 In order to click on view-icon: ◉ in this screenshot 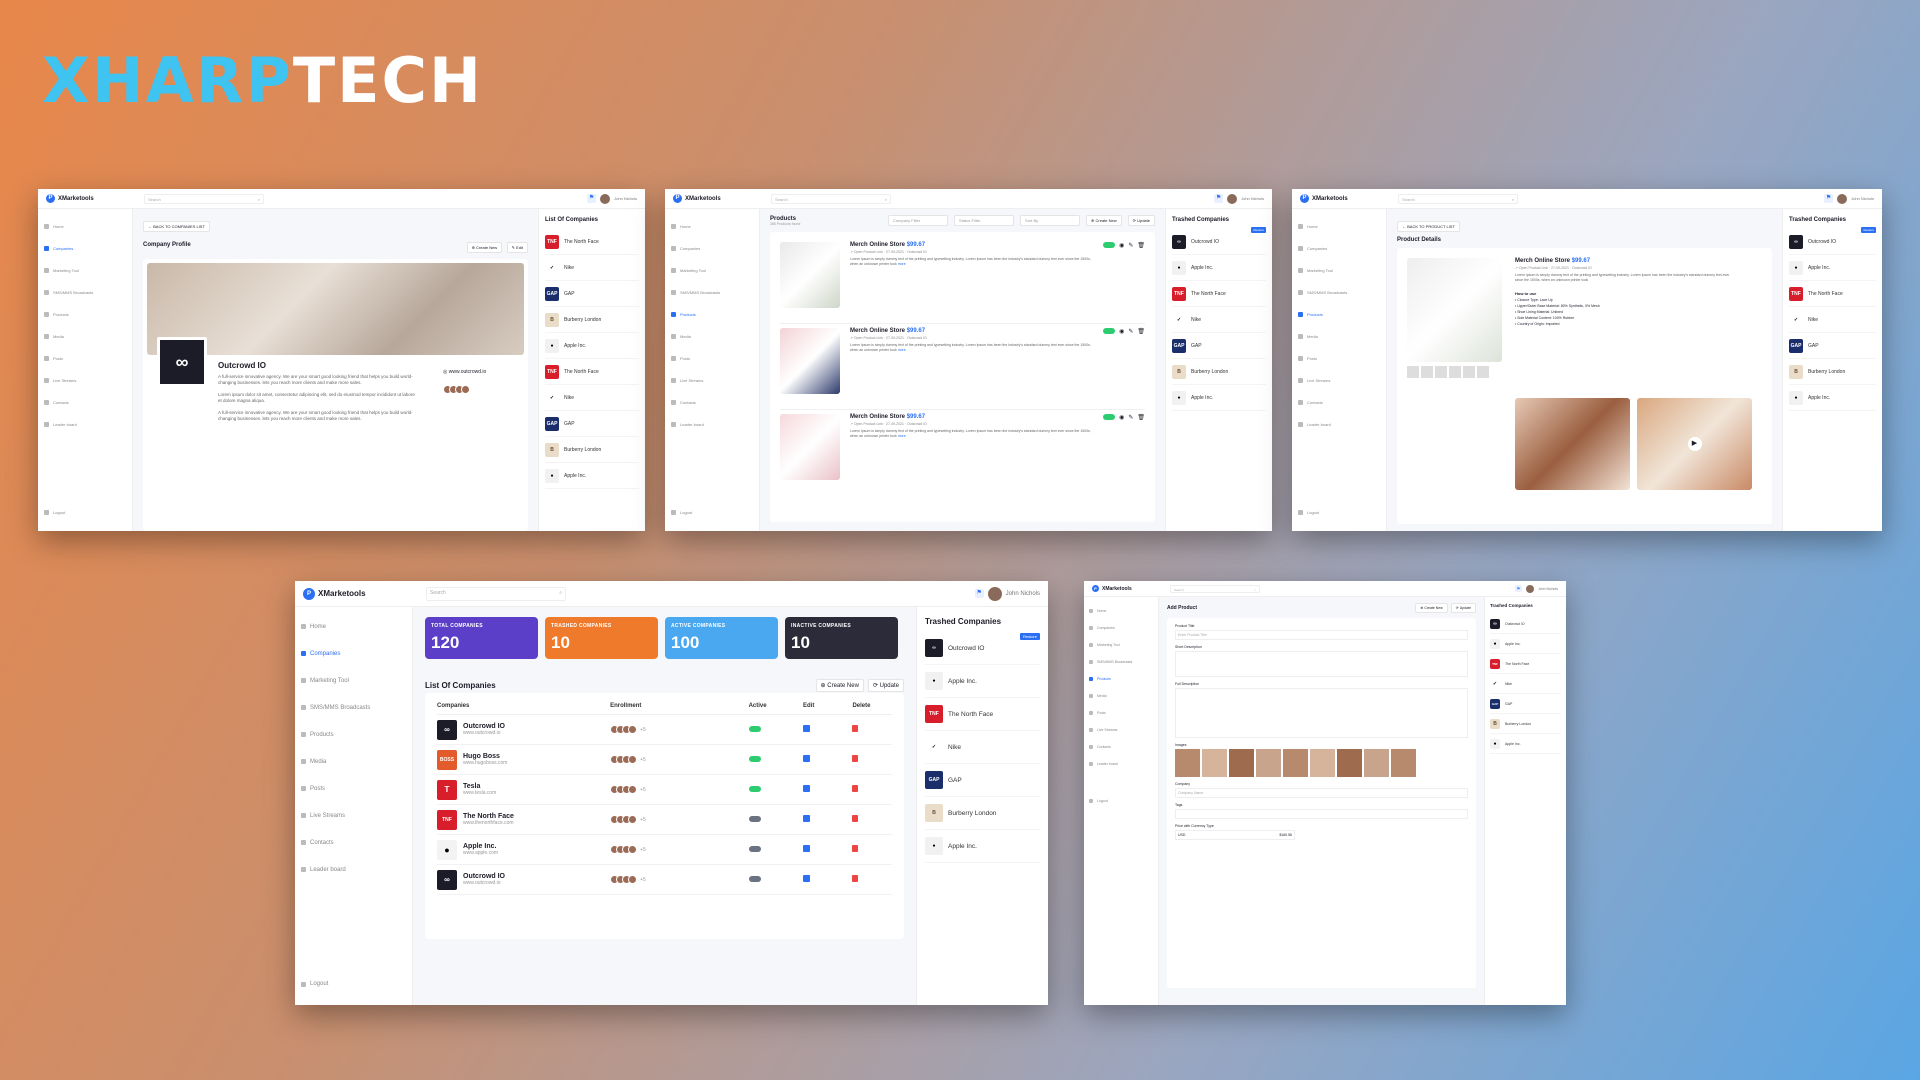, I will do `click(1121, 245)`.